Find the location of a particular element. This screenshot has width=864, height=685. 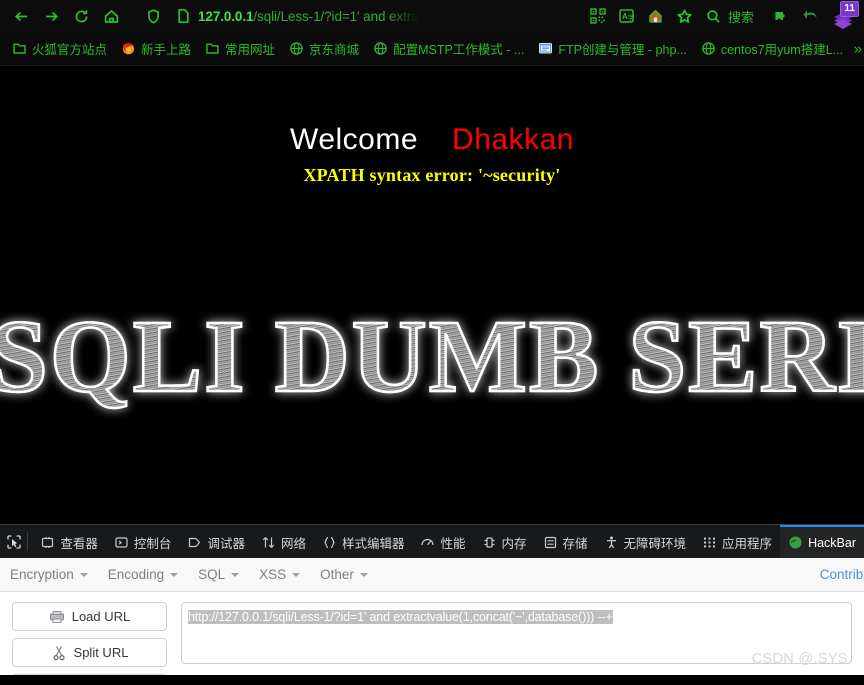

search-shortcut: 搜索 is located at coordinates (731, 16).